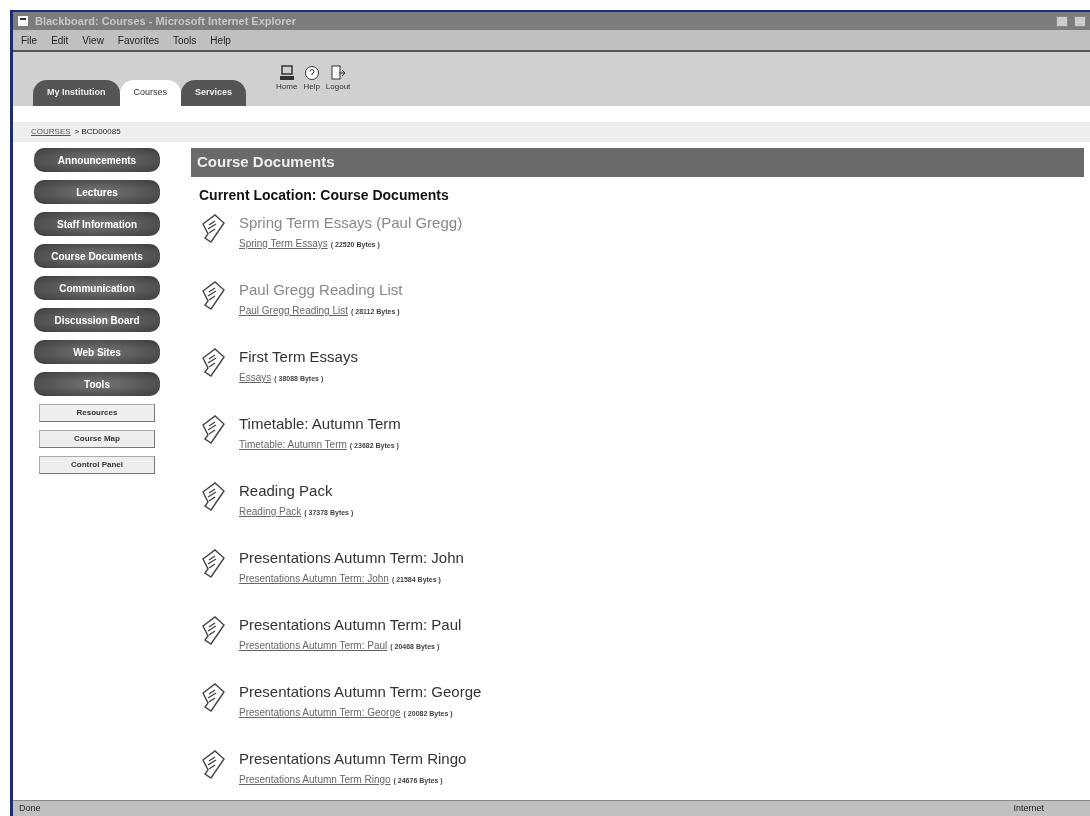  I want to click on document-link: Presentations Autumn Term: George, so click(320, 712).